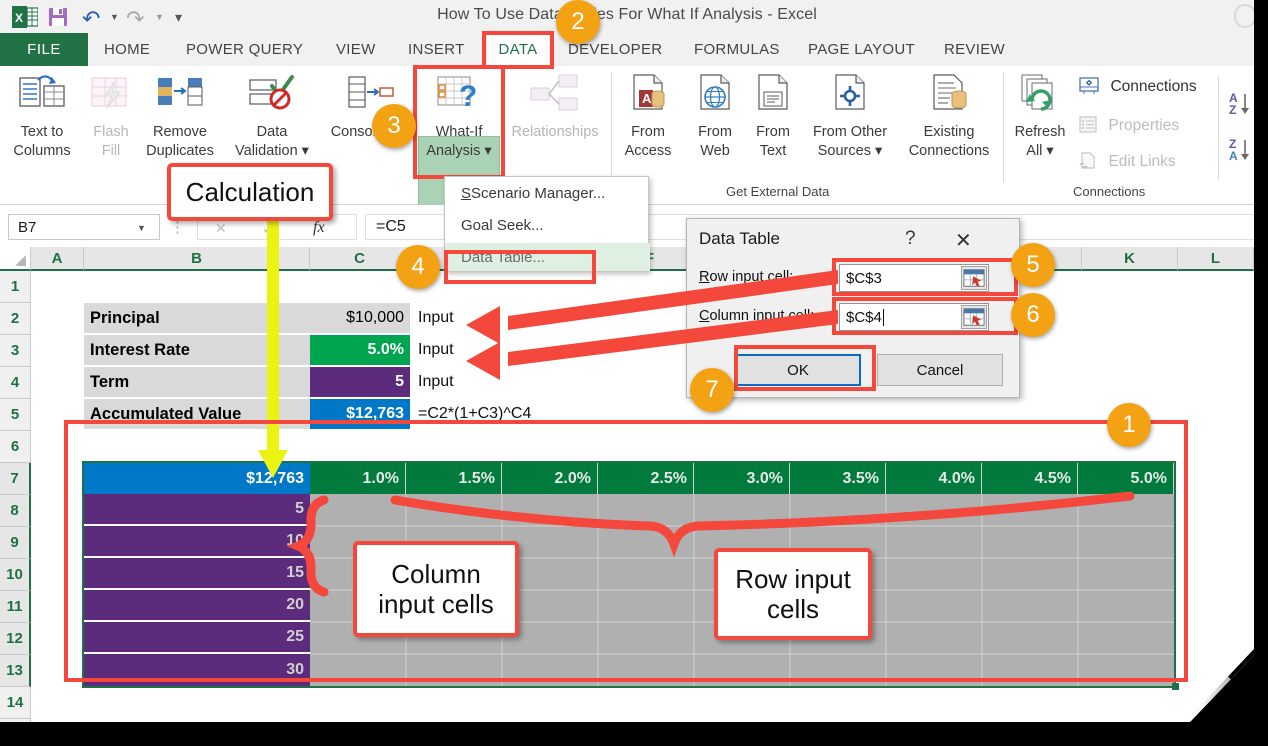 The image size is (1268, 746). Describe the element at coordinates (15, 543) in the screenshot. I see `row-header-9: 9` at that location.